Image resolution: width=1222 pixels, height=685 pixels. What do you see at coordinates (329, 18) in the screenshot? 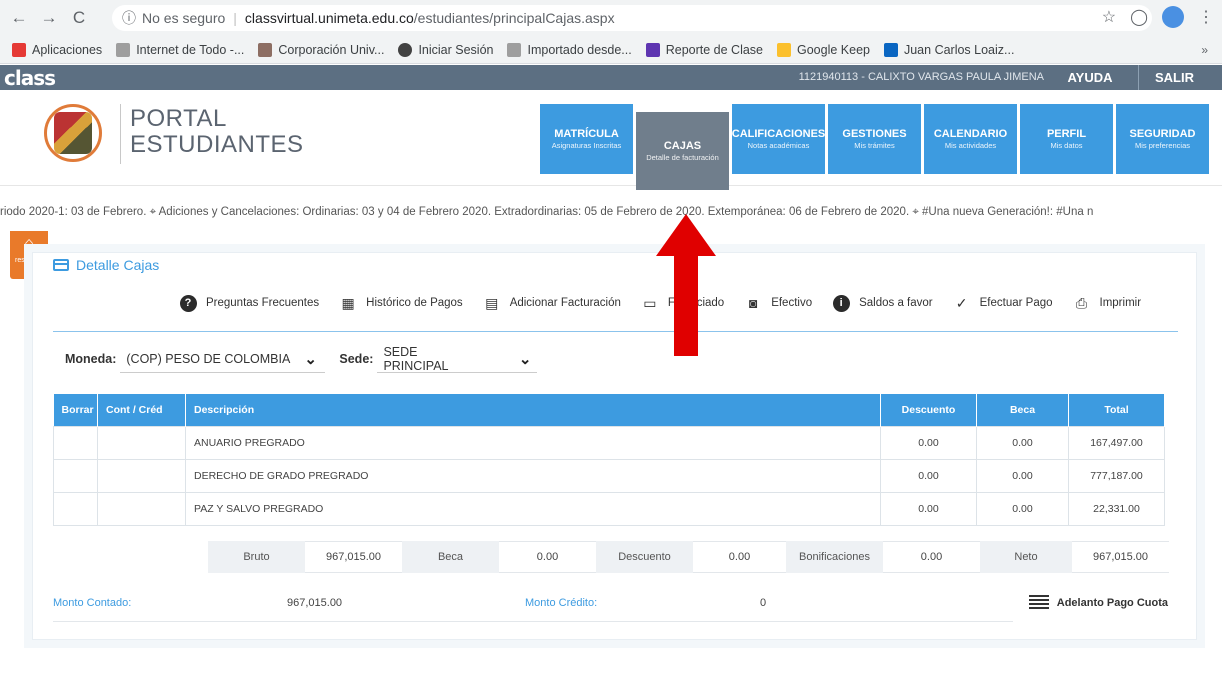
I see `url-host: classvirtual.unimeta.edu.co` at bounding box center [329, 18].